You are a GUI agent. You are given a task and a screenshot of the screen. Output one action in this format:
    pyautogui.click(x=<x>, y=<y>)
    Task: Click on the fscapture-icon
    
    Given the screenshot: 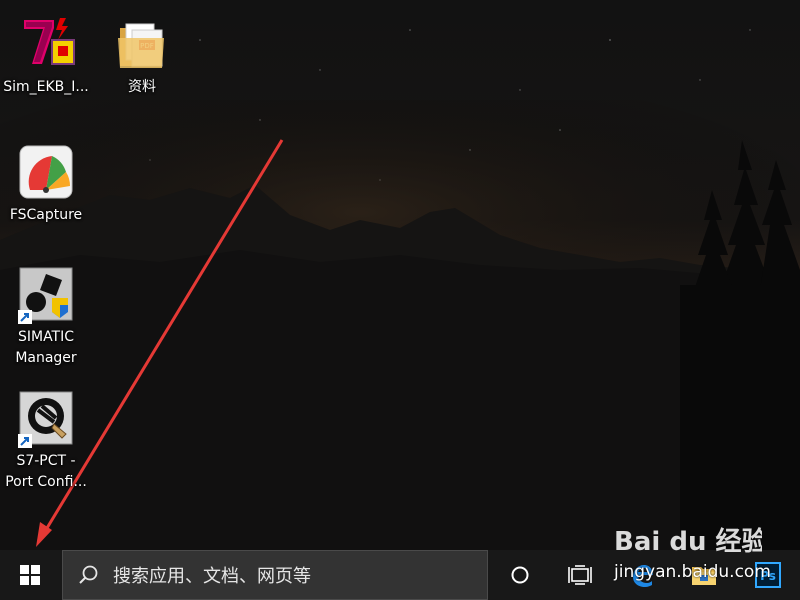 What is the action you would take?
    pyautogui.click(x=46, y=172)
    